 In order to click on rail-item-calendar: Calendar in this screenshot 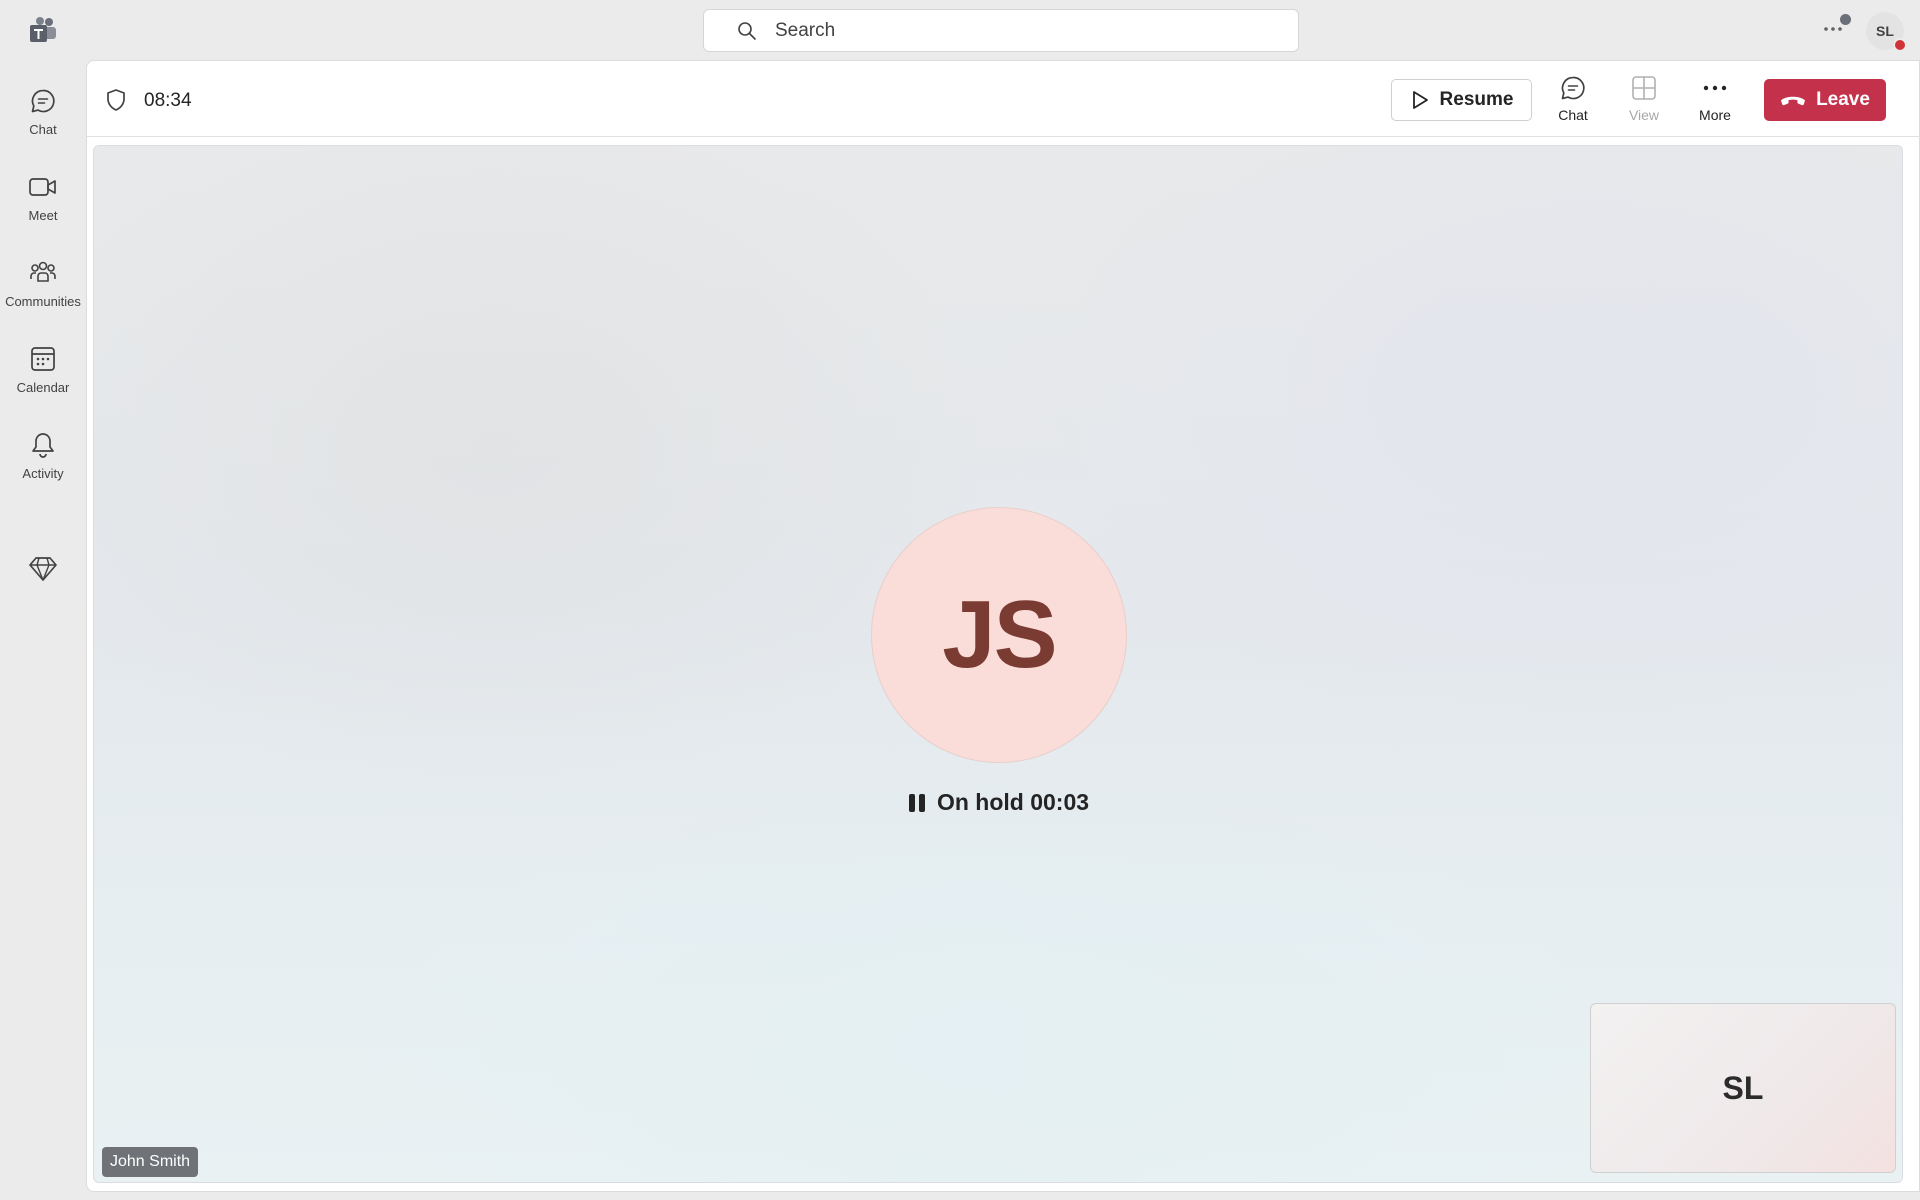, I will do `click(43, 368)`.